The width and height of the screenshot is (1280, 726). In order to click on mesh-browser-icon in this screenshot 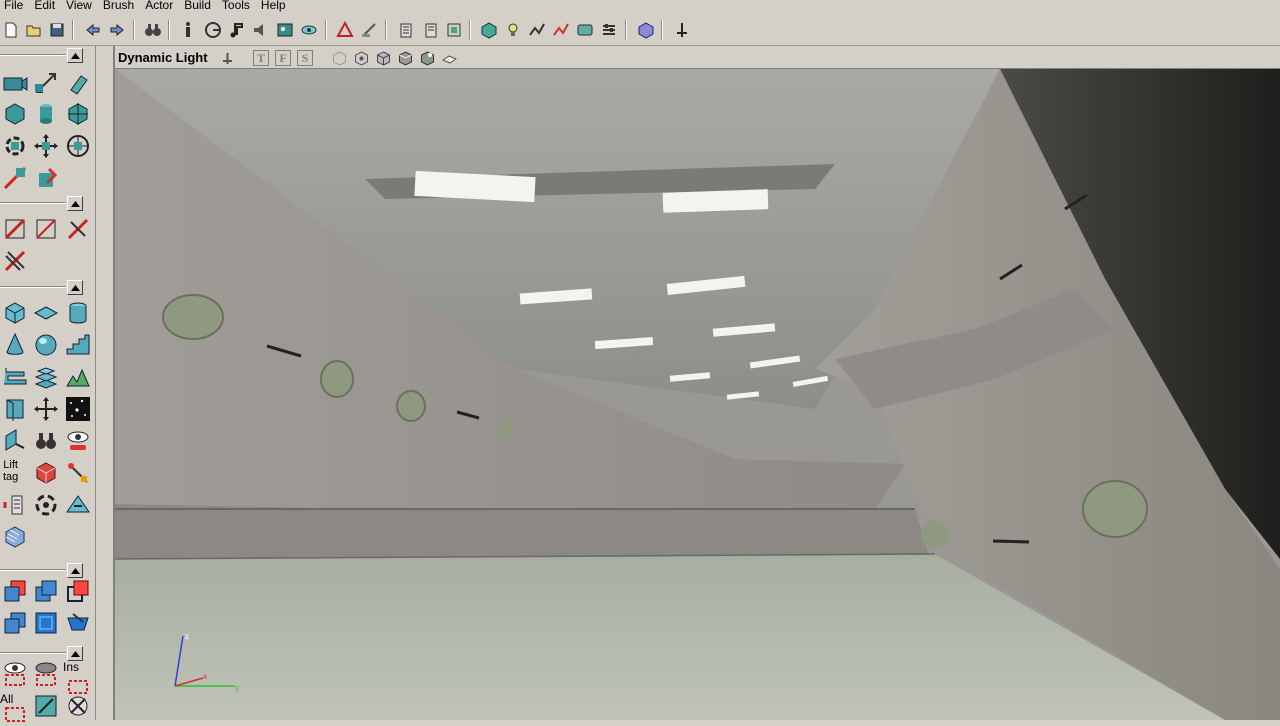, I will do `click(309, 30)`.